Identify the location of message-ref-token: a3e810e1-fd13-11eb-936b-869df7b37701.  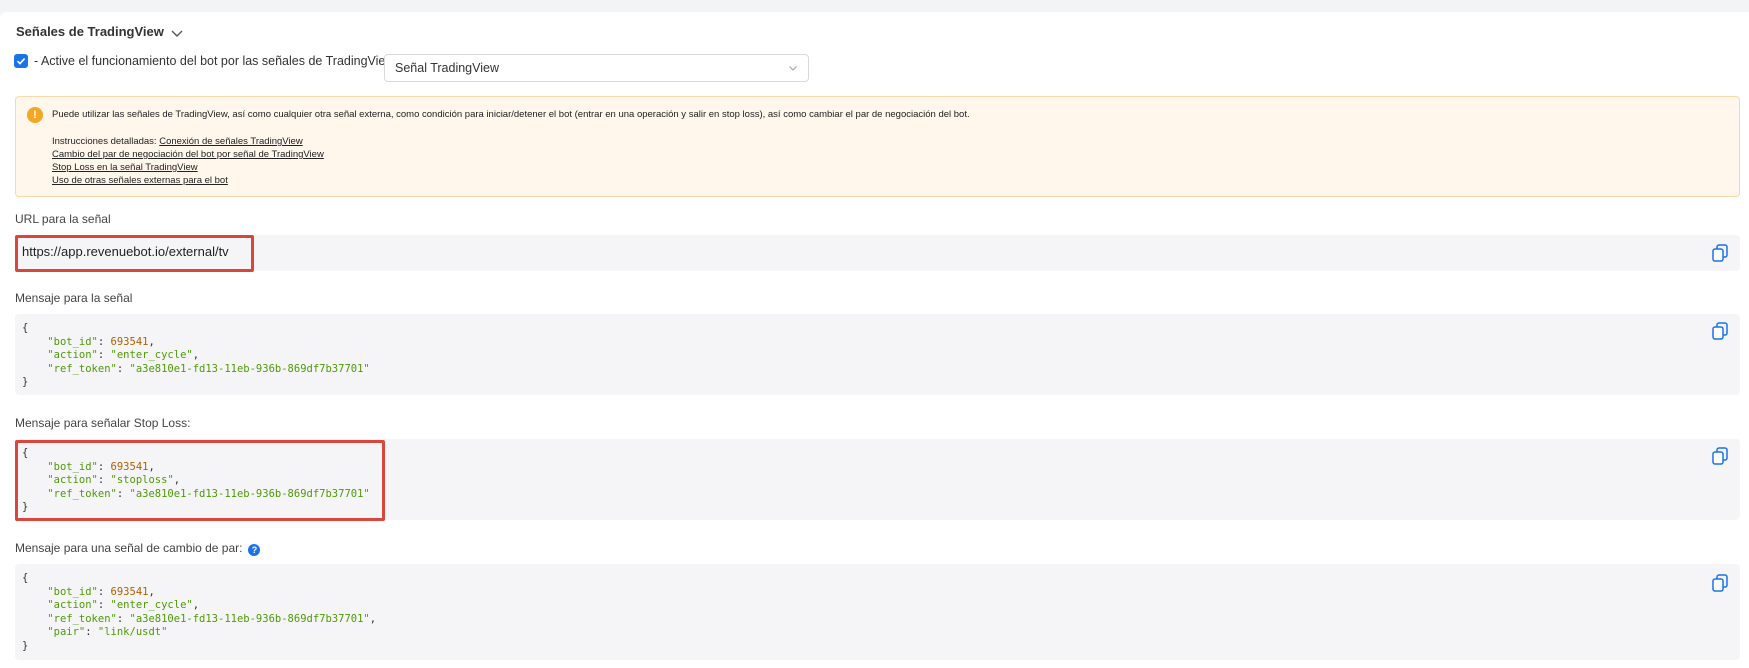
(249, 368).